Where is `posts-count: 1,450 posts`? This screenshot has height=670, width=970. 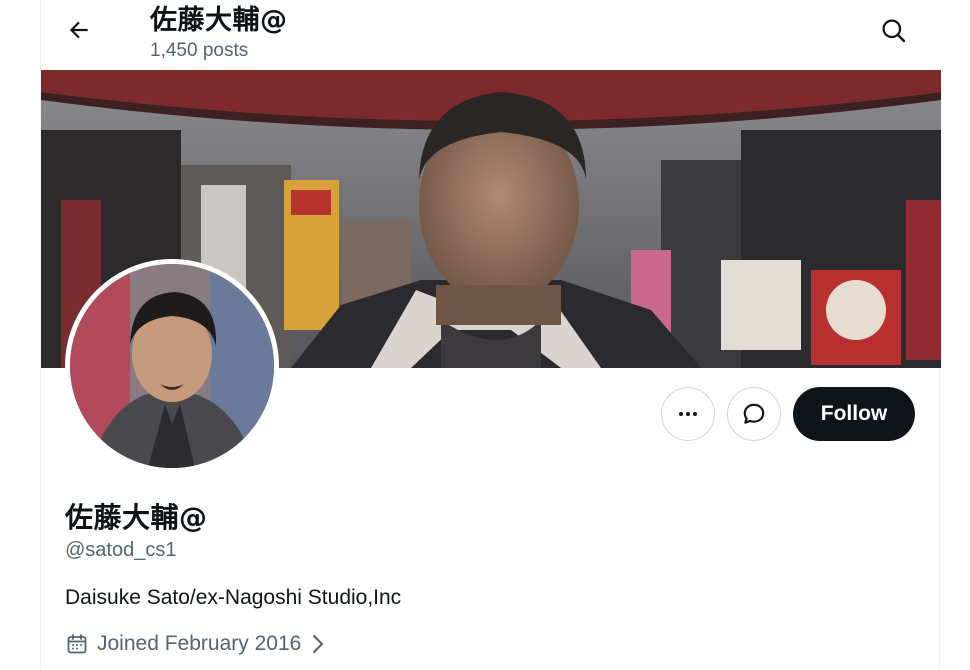
posts-count: 1,450 posts is located at coordinates (199, 50).